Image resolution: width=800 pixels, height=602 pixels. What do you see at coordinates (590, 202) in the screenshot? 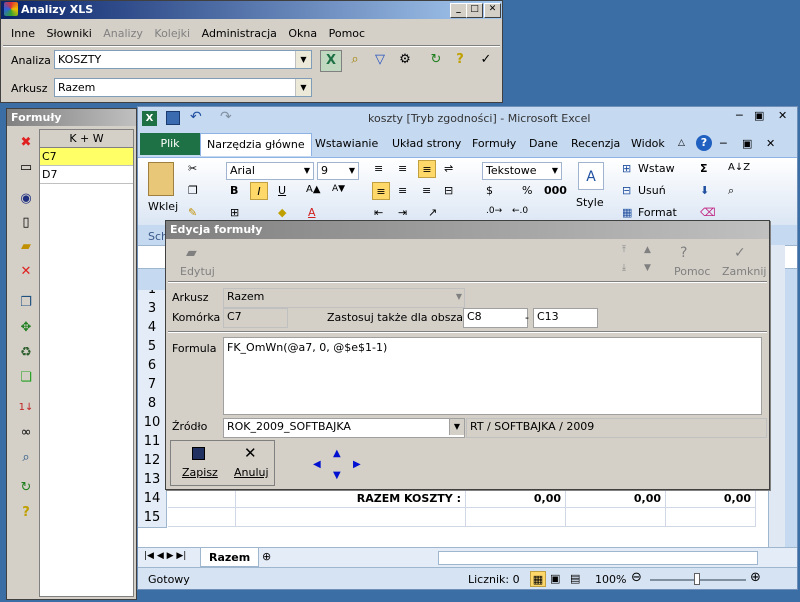
I see `styles-label: Style` at bounding box center [590, 202].